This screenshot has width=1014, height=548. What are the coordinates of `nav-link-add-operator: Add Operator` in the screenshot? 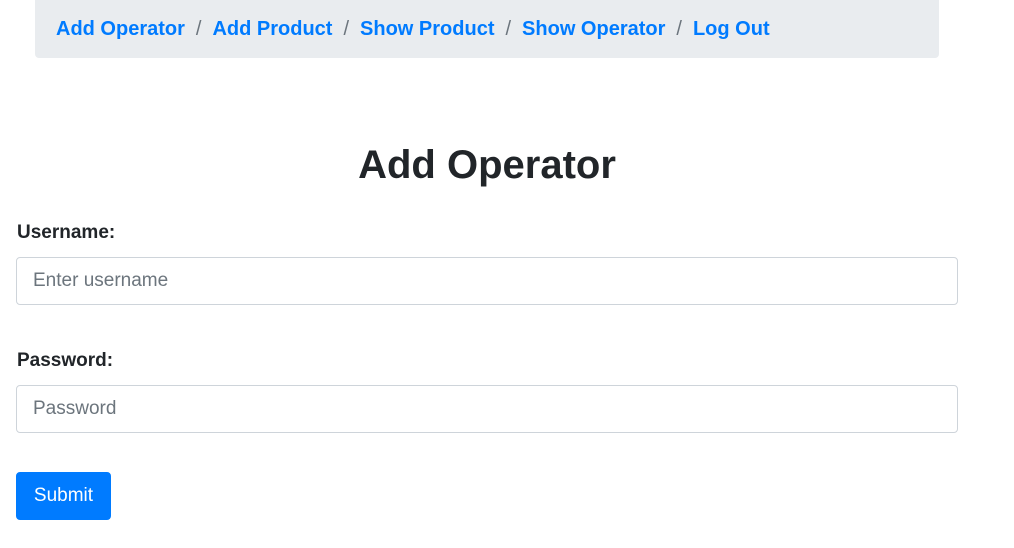 It's located at (120, 29).